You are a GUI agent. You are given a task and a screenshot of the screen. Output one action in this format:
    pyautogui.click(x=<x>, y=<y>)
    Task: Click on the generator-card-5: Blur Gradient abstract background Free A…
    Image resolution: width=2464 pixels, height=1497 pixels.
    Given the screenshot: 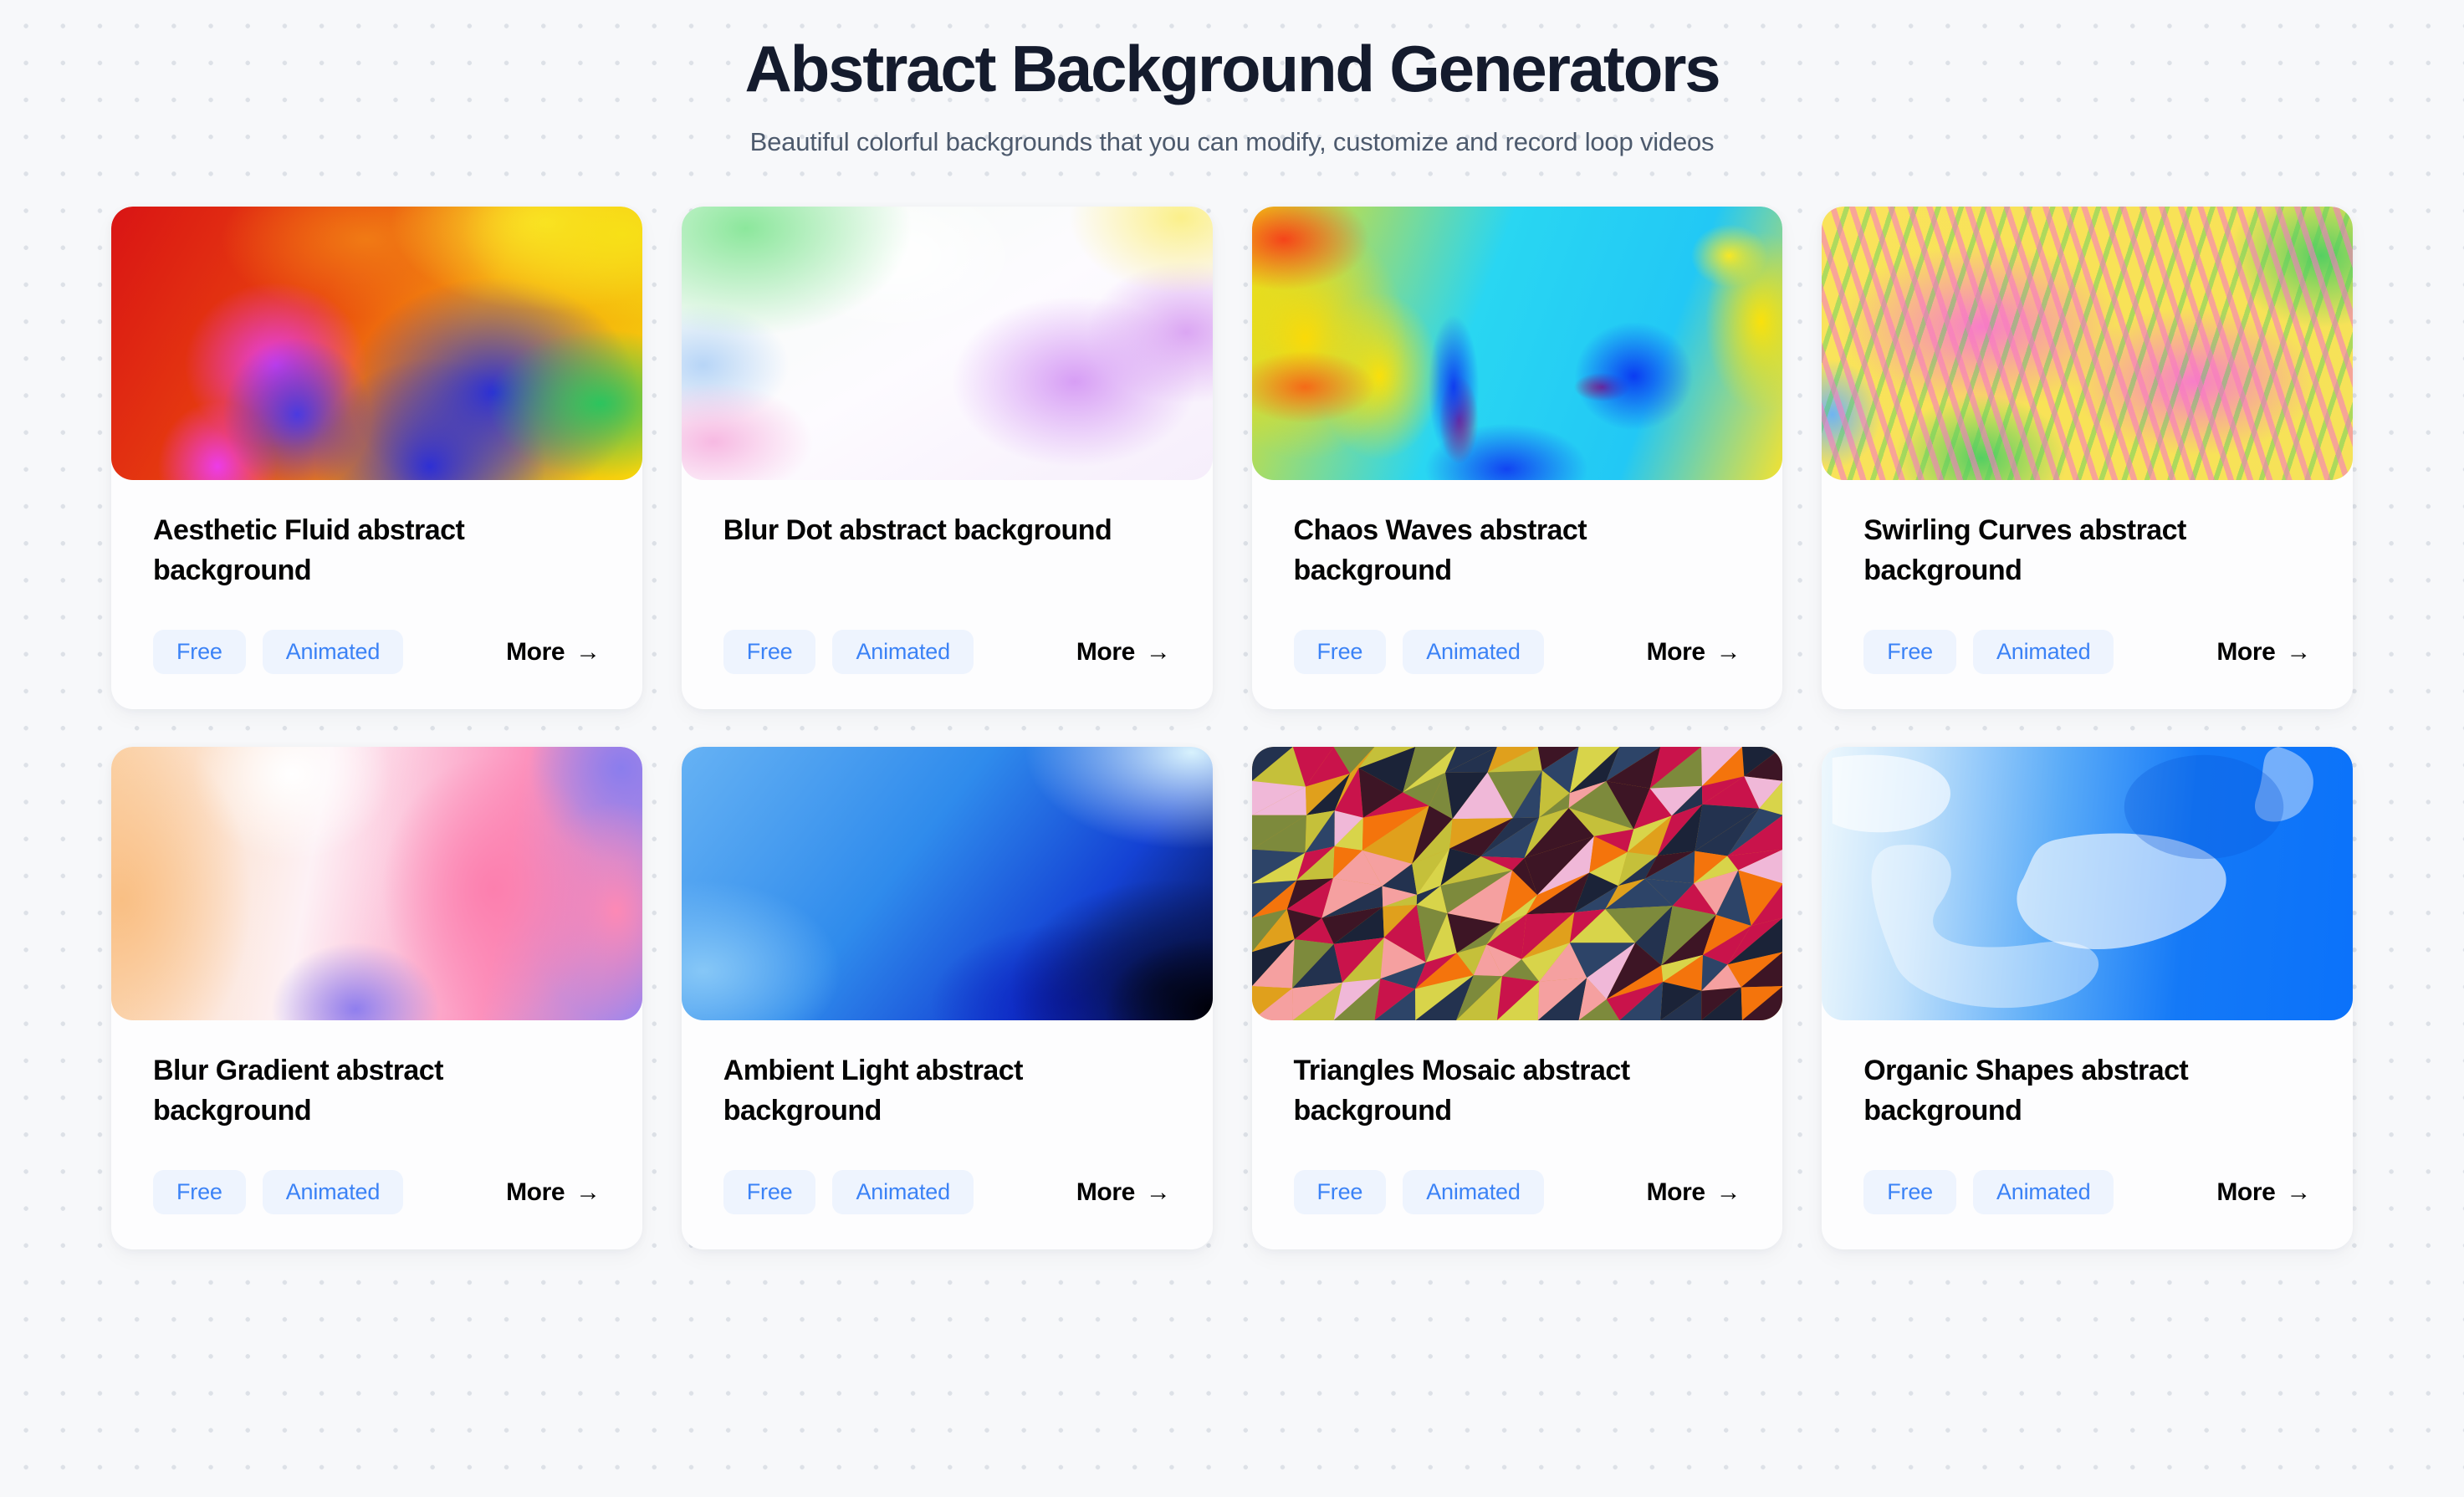 What is the action you would take?
    pyautogui.click(x=377, y=998)
    